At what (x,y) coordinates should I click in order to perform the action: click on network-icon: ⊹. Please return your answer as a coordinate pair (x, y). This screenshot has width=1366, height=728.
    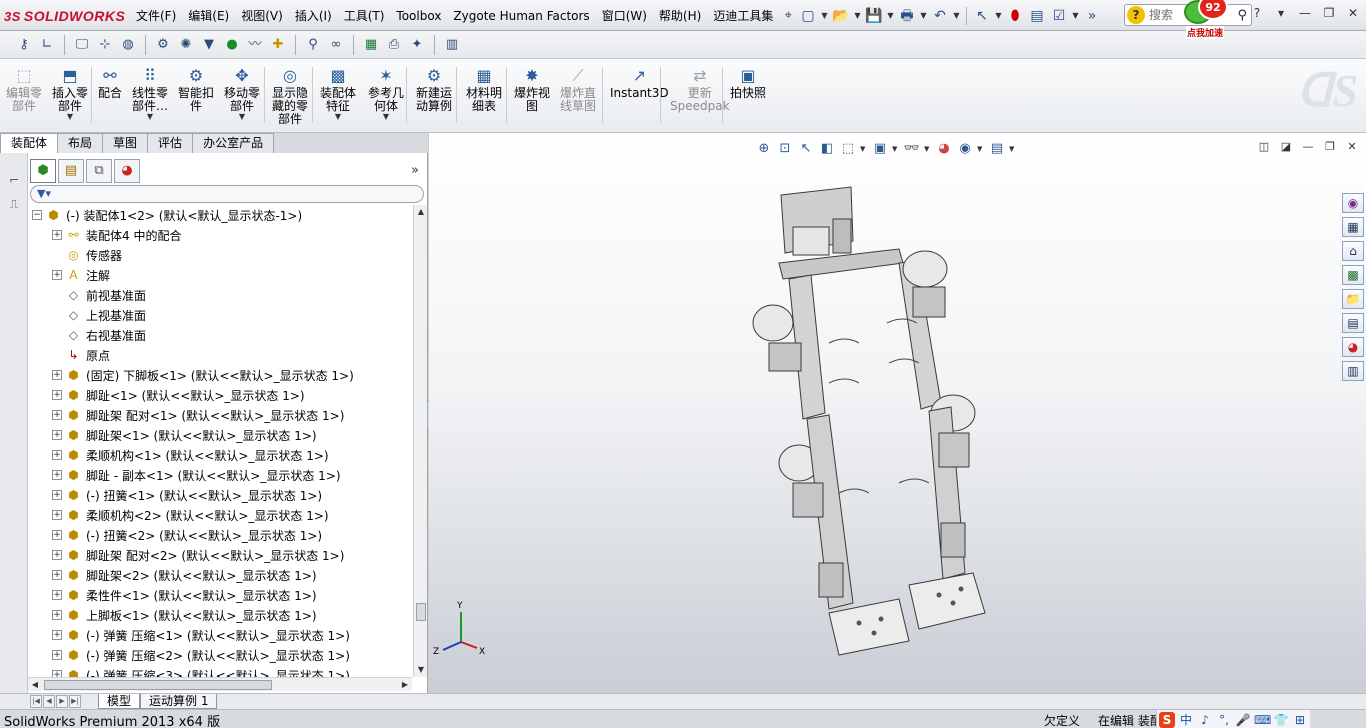
    Looking at the image, I should click on (105, 45).